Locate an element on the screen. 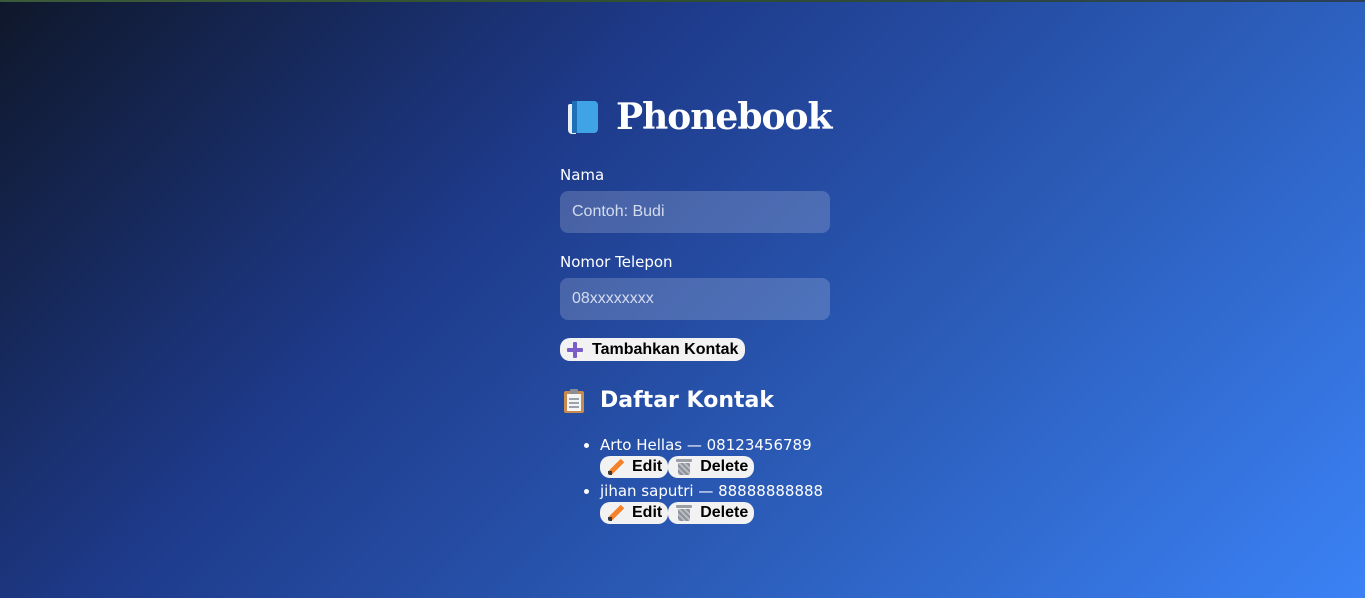  contact-list-heading-text: Daftar Kontak is located at coordinates (687, 400).